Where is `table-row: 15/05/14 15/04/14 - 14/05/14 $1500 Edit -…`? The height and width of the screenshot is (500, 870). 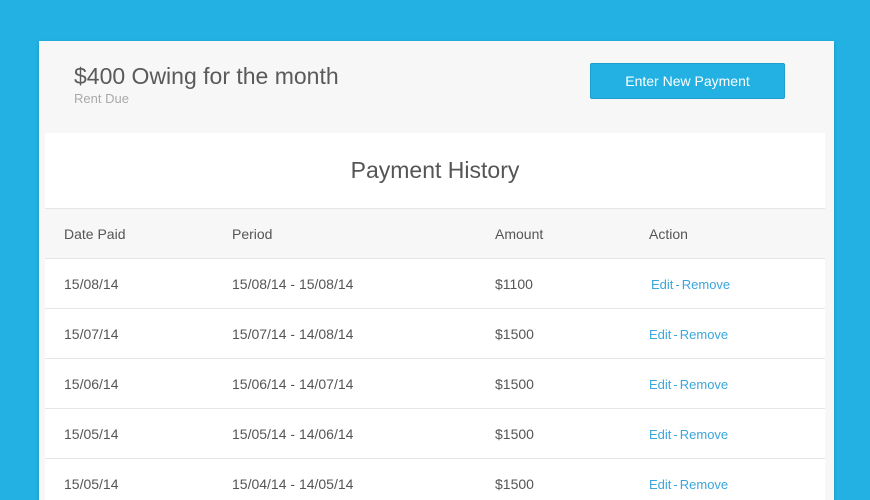 table-row: 15/05/14 15/04/14 - 14/05/14 $1500 Edit -… is located at coordinates (435, 479).